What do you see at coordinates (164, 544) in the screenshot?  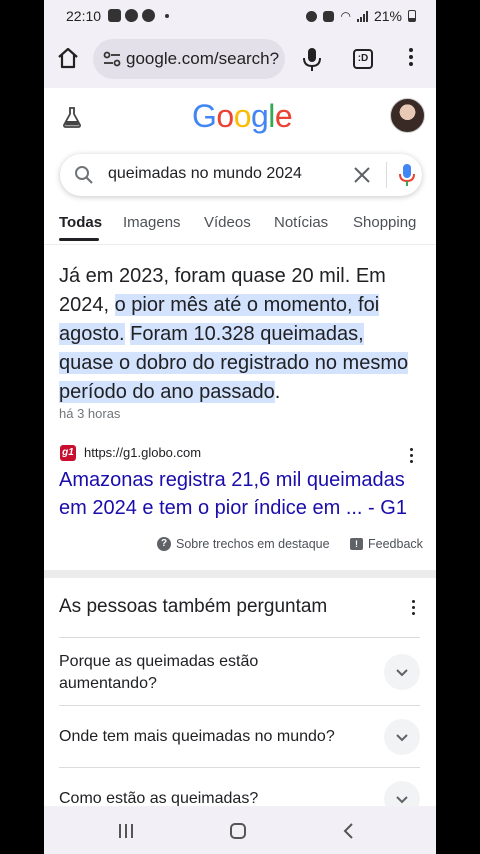 I see `help-icon: ?` at bounding box center [164, 544].